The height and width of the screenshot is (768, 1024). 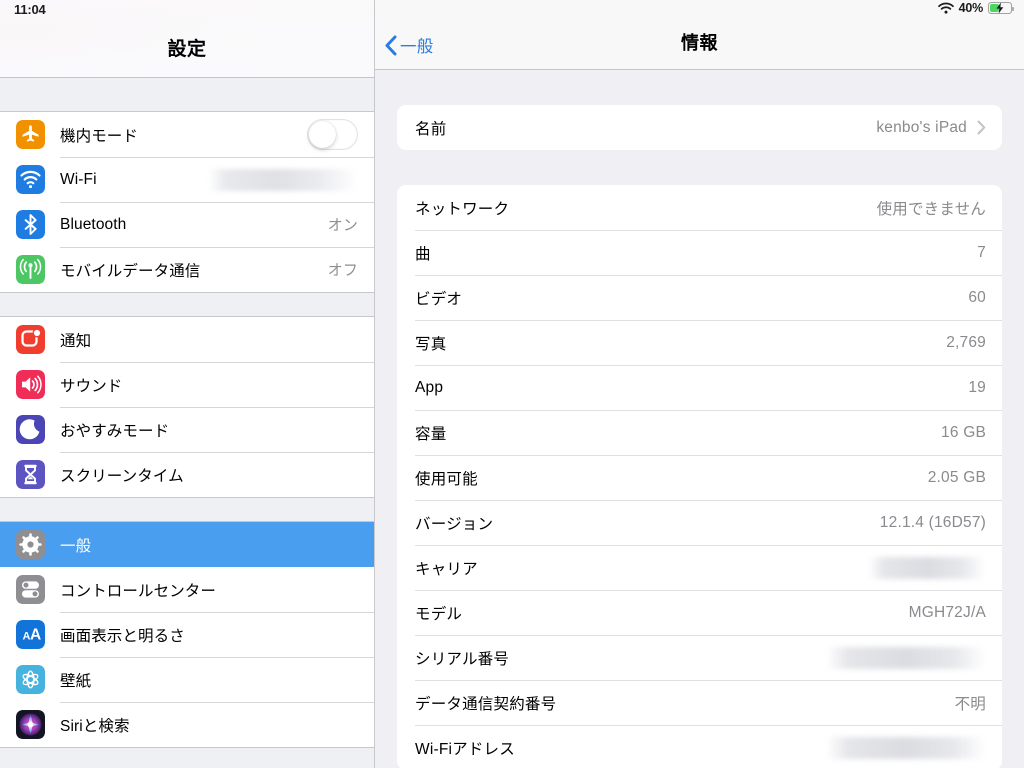 I want to click on detail-card: 名前 kenbo's iPad, so click(x=699, y=127).